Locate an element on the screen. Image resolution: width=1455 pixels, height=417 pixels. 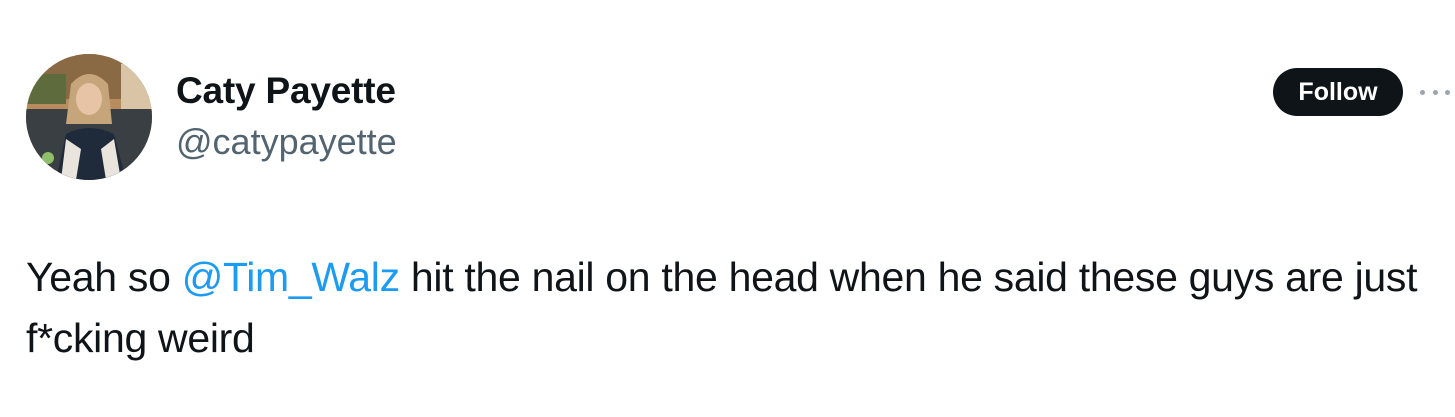
handle: @catypayette is located at coordinates (286, 142).